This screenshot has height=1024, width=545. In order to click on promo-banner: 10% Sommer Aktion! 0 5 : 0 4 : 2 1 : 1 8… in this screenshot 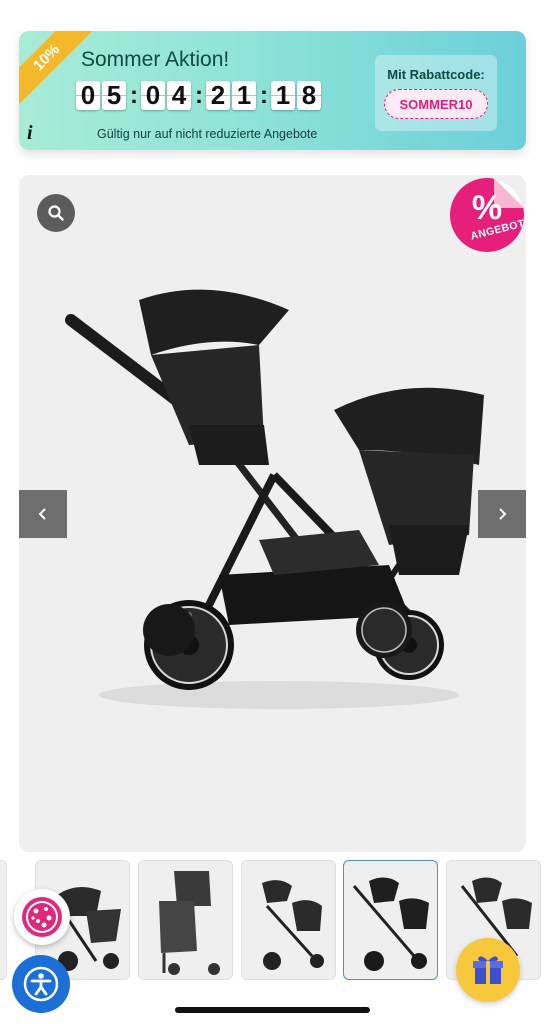, I will do `click(272, 90)`.